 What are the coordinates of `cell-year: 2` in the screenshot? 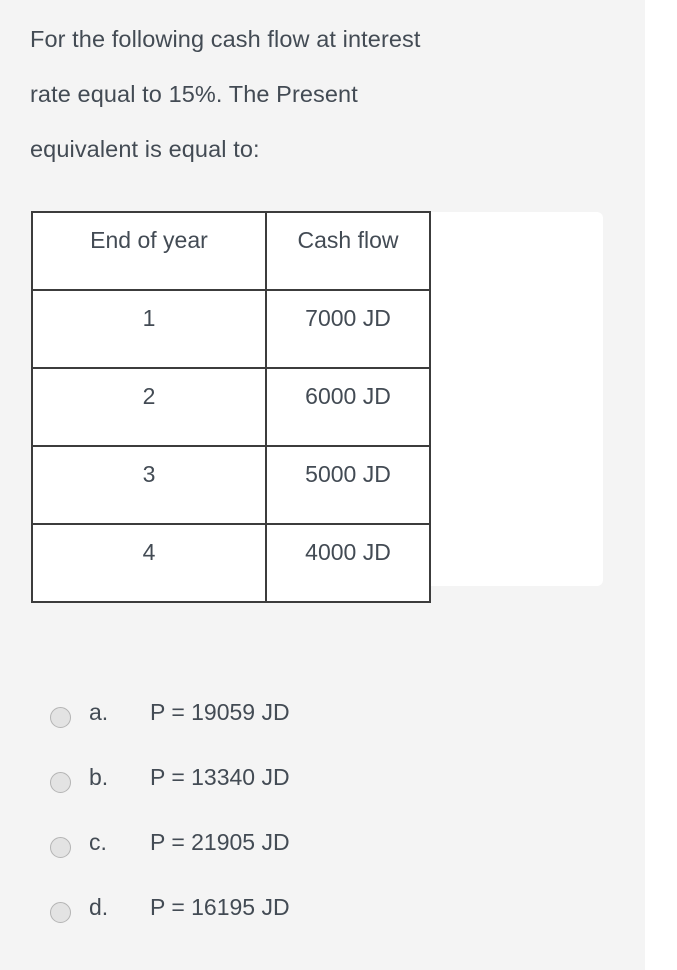 It's located at (149, 407).